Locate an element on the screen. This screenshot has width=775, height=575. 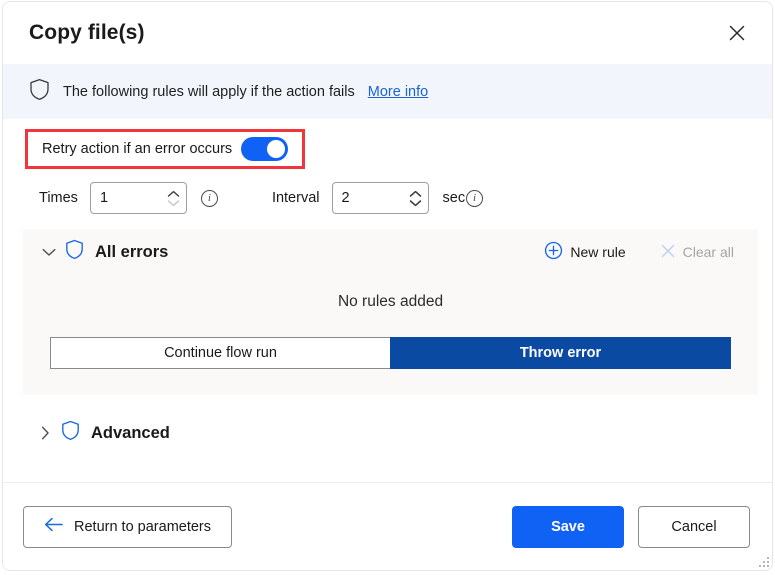
interval-info-icon: i is located at coordinates (475, 198).